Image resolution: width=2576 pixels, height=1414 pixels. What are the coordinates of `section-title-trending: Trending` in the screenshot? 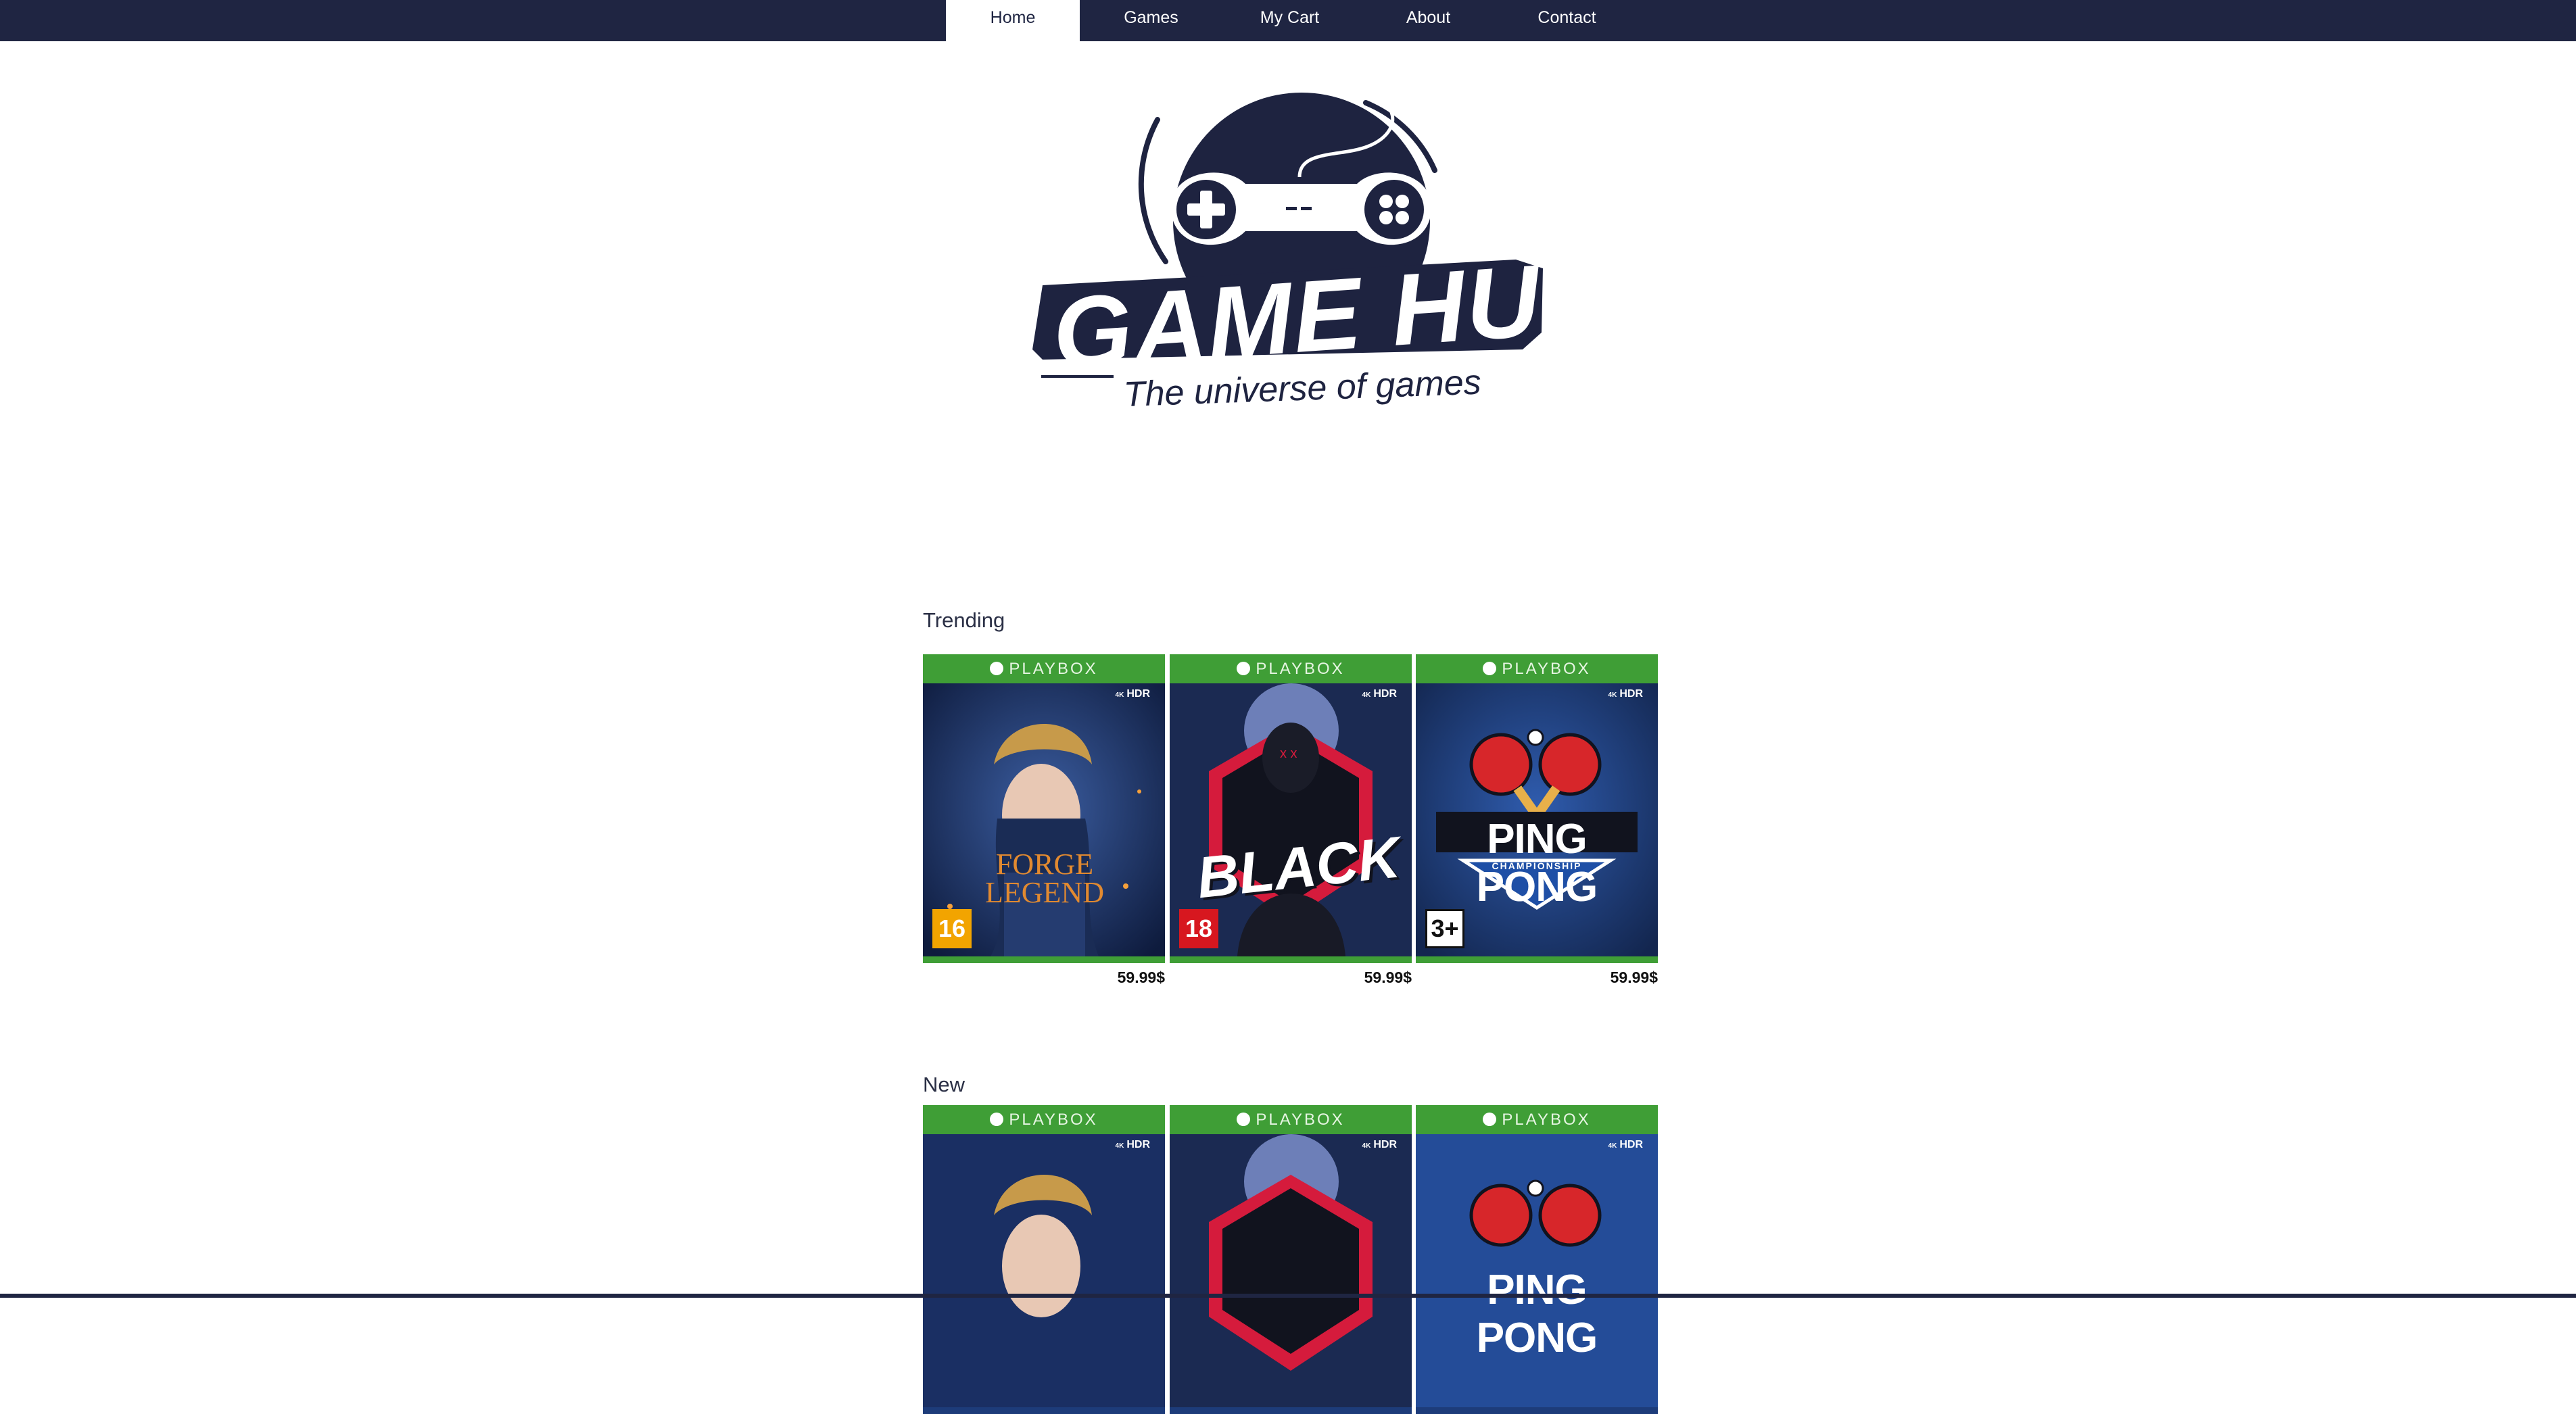 It's located at (964, 620).